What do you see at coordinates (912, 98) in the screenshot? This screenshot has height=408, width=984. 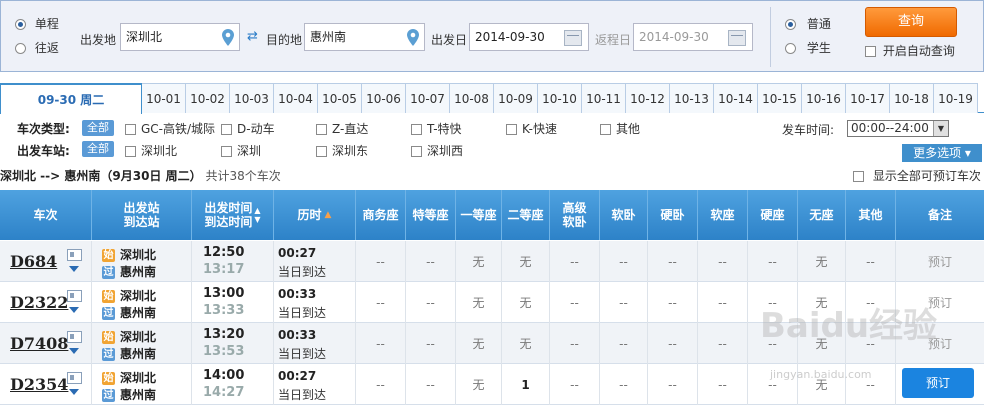 I see `date-tab: 10-18` at bounding box center [912, 98].